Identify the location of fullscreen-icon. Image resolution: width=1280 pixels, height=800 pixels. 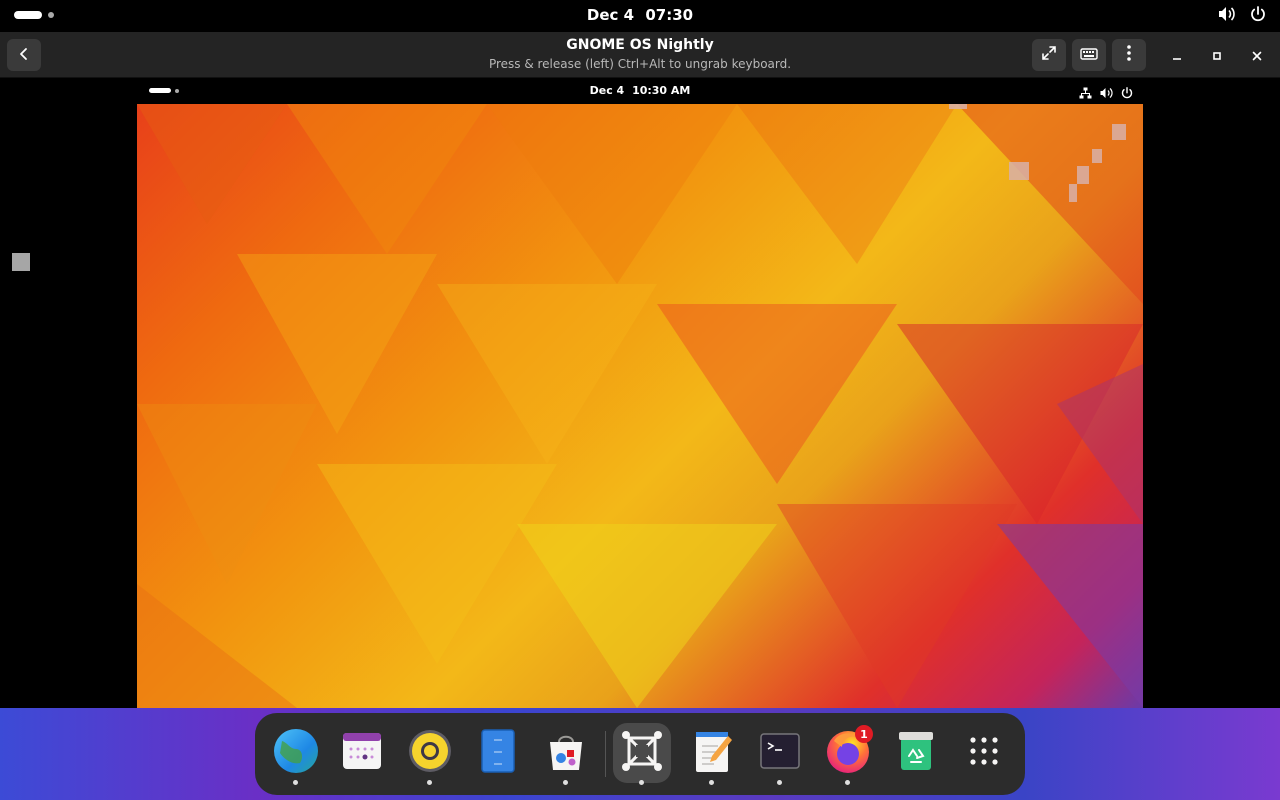
(1049, 55).